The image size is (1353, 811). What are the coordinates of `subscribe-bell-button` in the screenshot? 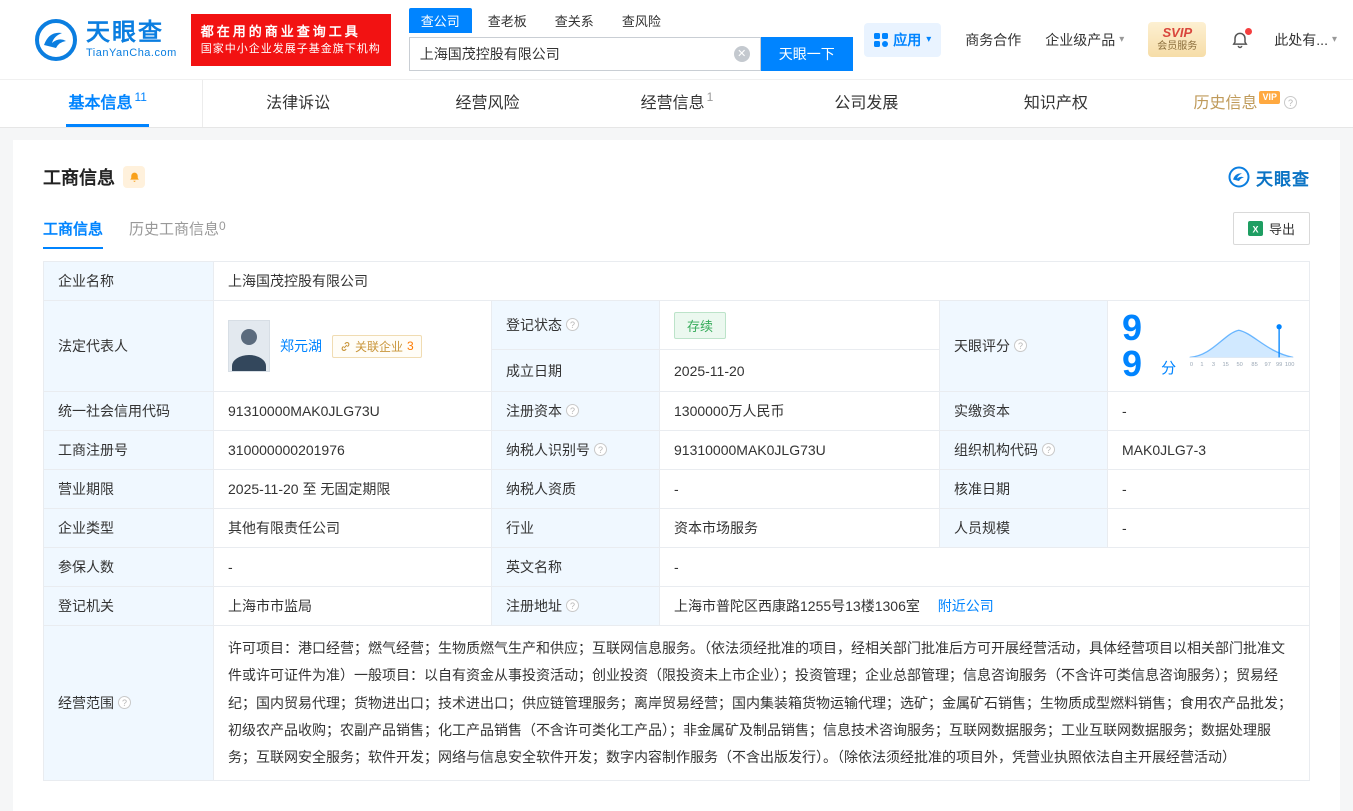 It's located at (134, 177).